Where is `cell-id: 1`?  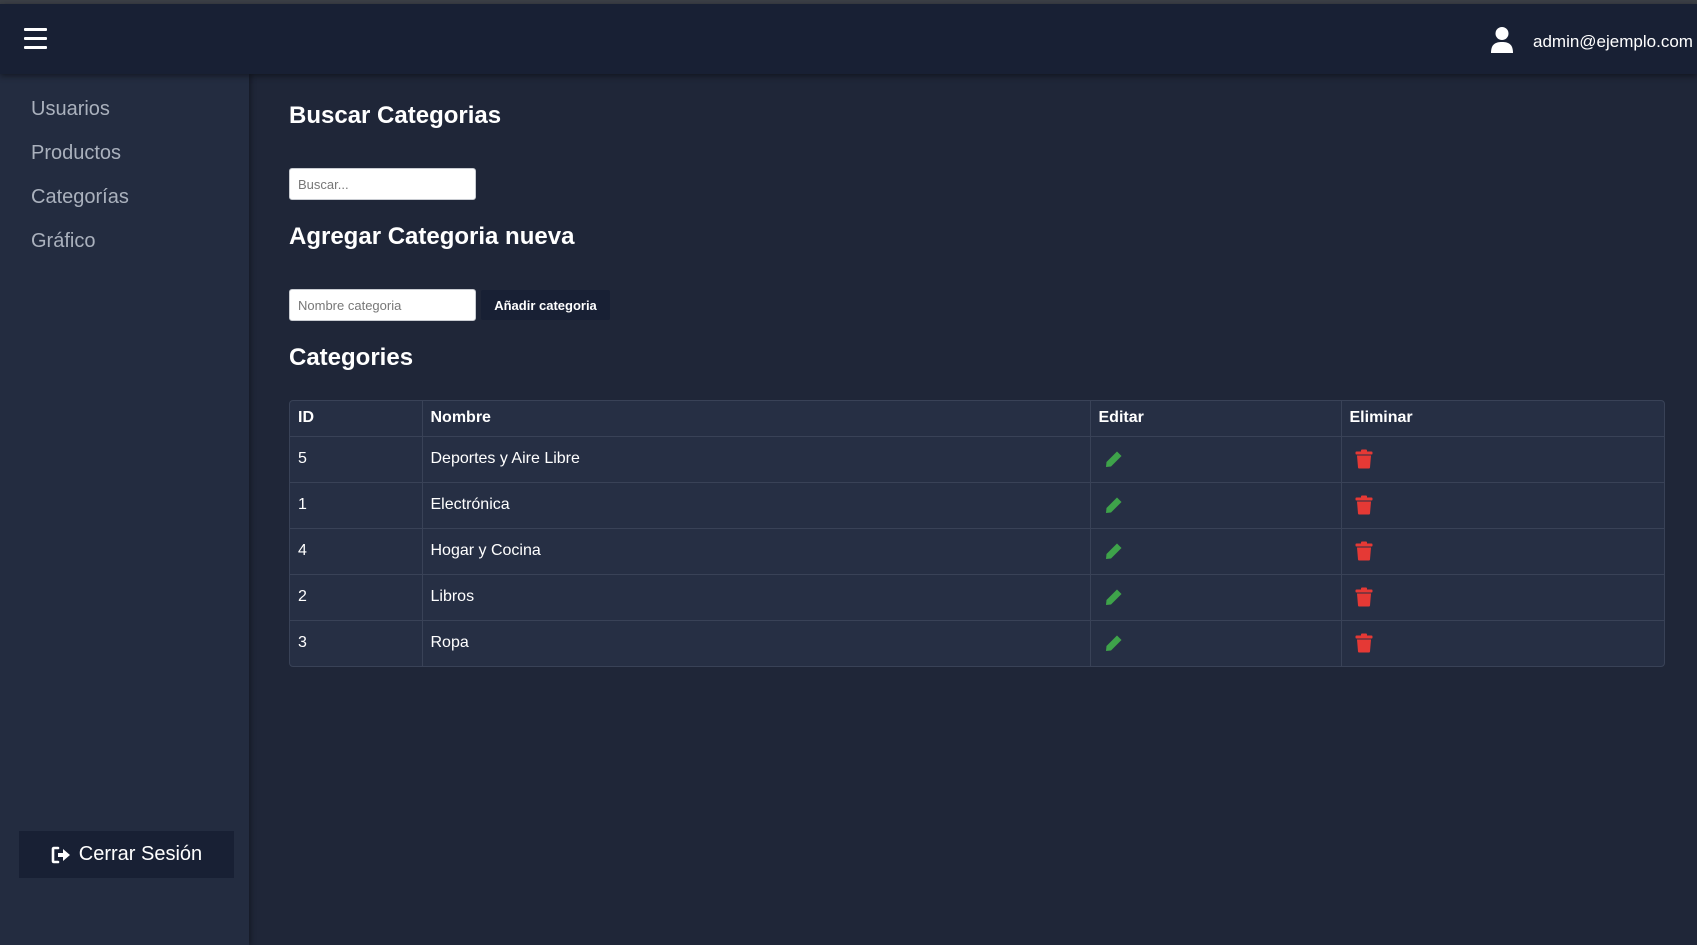 cell-id: 1 is located at coordinates (356, 505).